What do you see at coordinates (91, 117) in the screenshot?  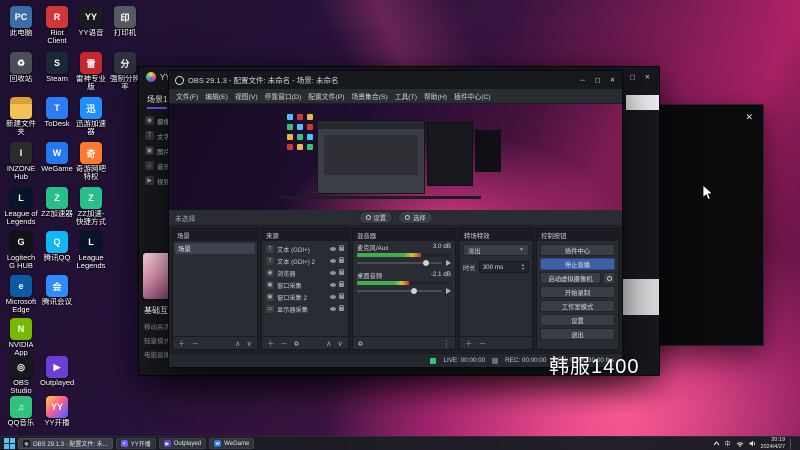 I see `desktop-icon-xunyou: 迅迅游加速器` at bounding box center [91, 117].